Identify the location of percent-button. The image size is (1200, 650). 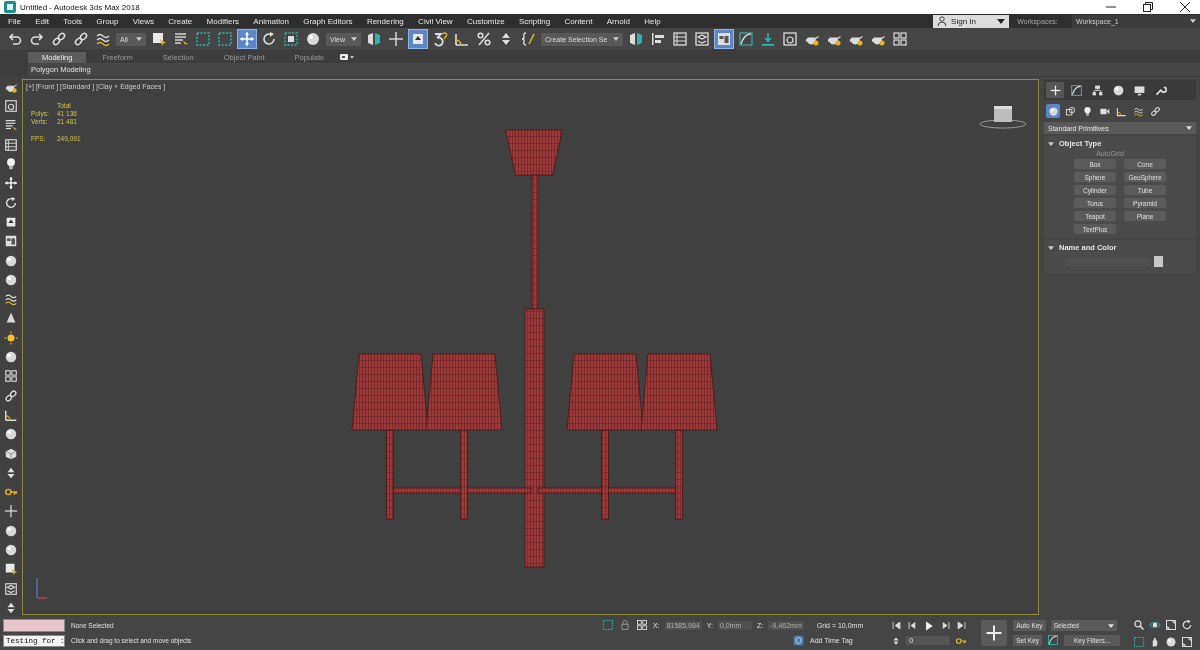
(484, 39).